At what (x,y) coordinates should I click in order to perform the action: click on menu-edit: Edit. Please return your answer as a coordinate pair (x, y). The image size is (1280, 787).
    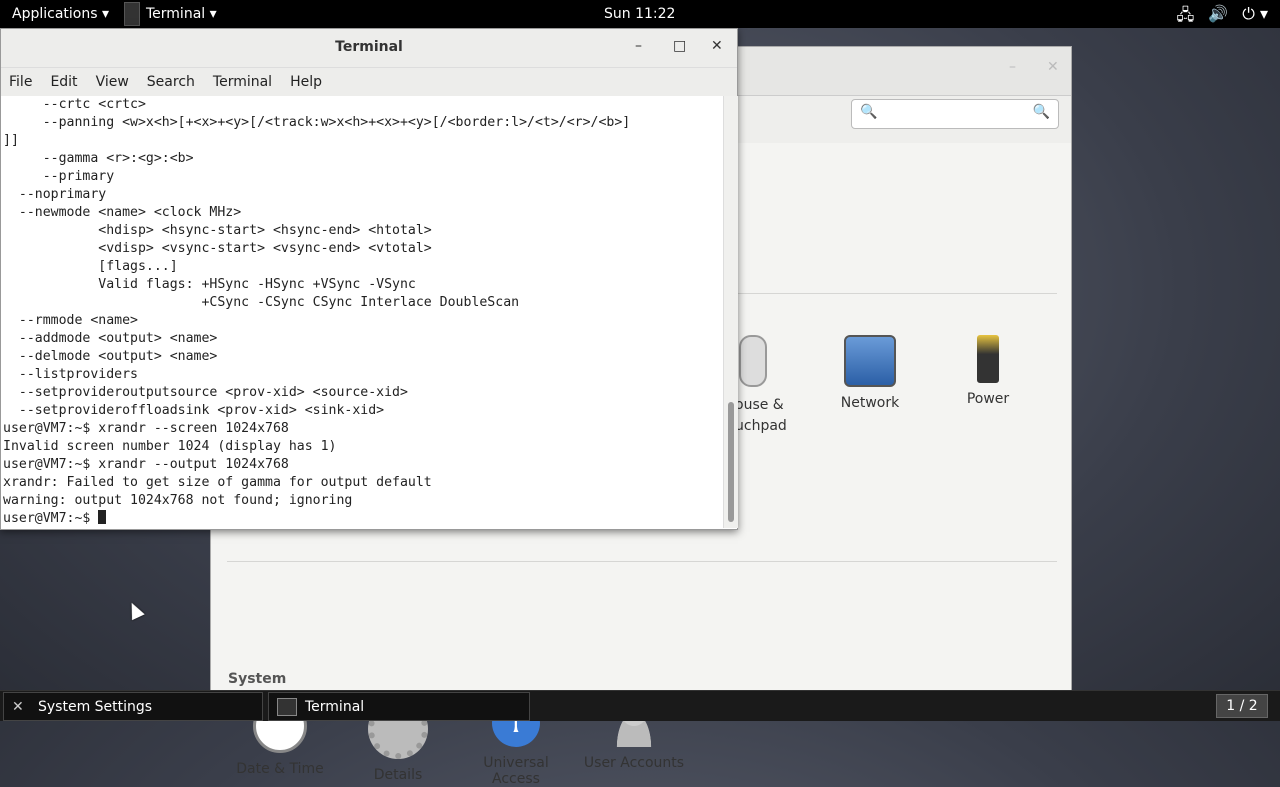
    Looking at the image, I should click on (63, 82).